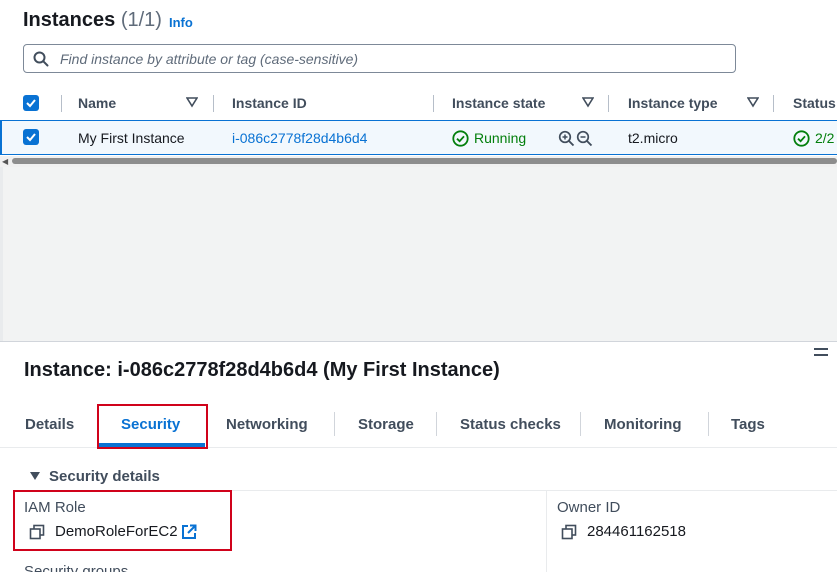 This screenshot has width=837, height=572. Describe the element at coordinates (424, 161) in the screenshot. I see `scrollbar-thumb` at that location.